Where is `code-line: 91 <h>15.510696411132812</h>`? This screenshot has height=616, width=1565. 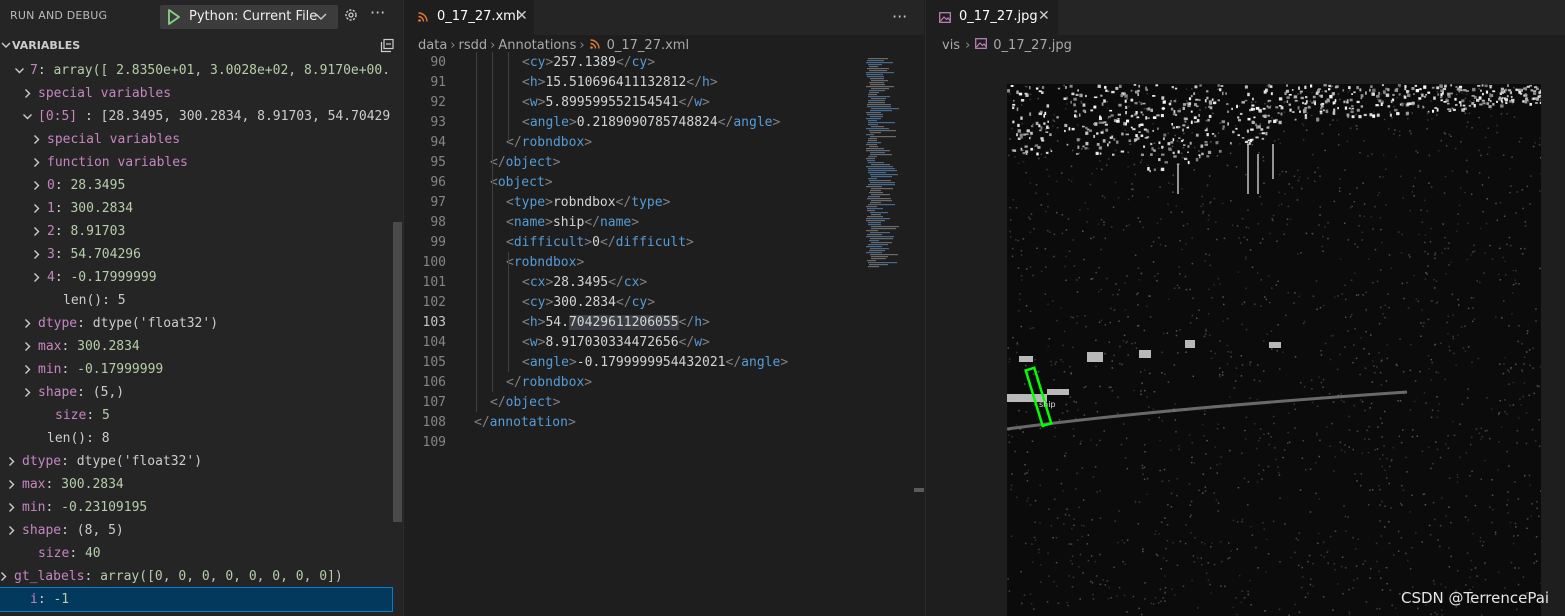
code-line: 91 <h>15.510696411132812</h> is located at coordinates (634, 83).